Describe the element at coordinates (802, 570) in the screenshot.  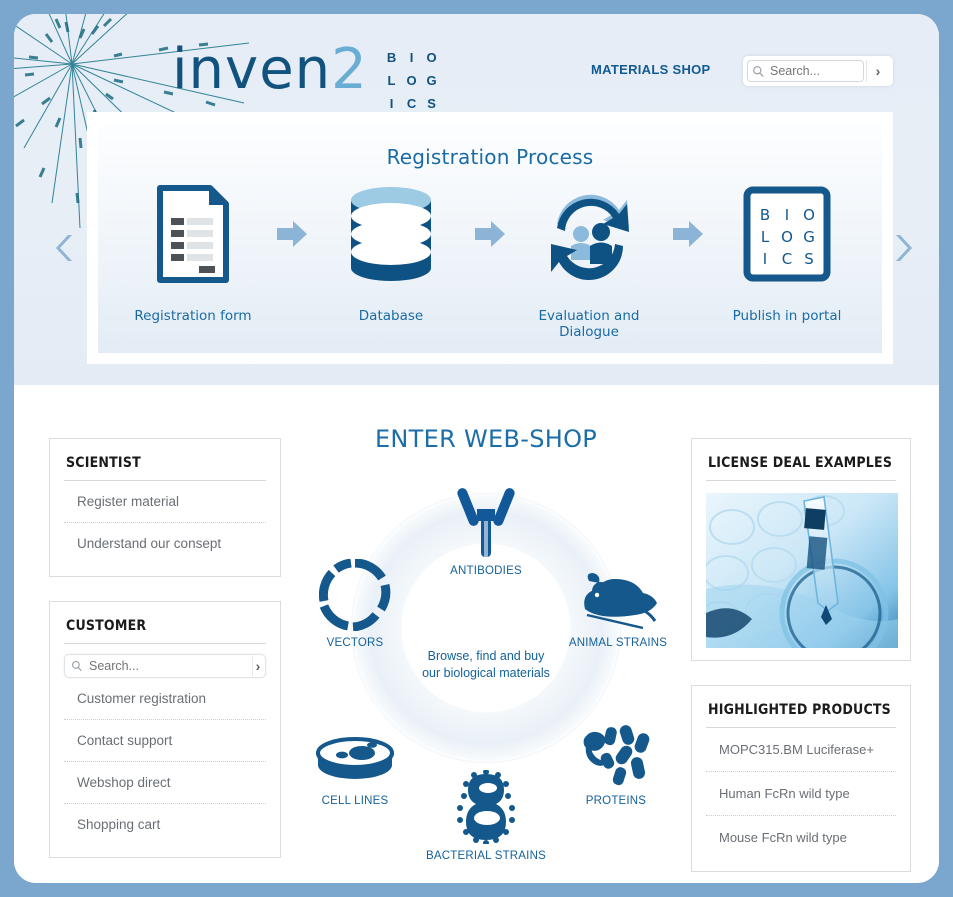
I see `license-deal-photo` at that location.